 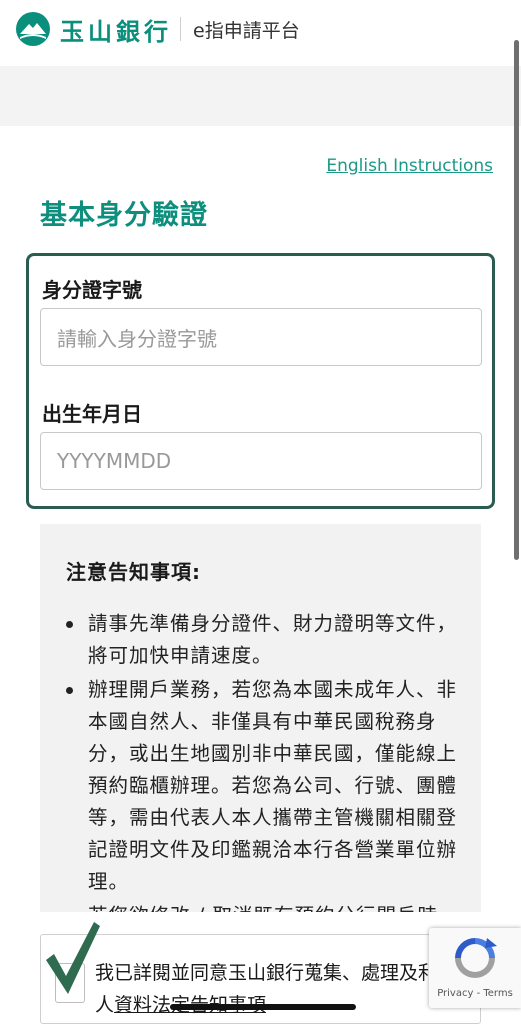 What do you see at coordinates (114, 461) in the screenshot?
I see `birth-date-placeholder: YYYYMMDD` at bounding box center [114, 461].